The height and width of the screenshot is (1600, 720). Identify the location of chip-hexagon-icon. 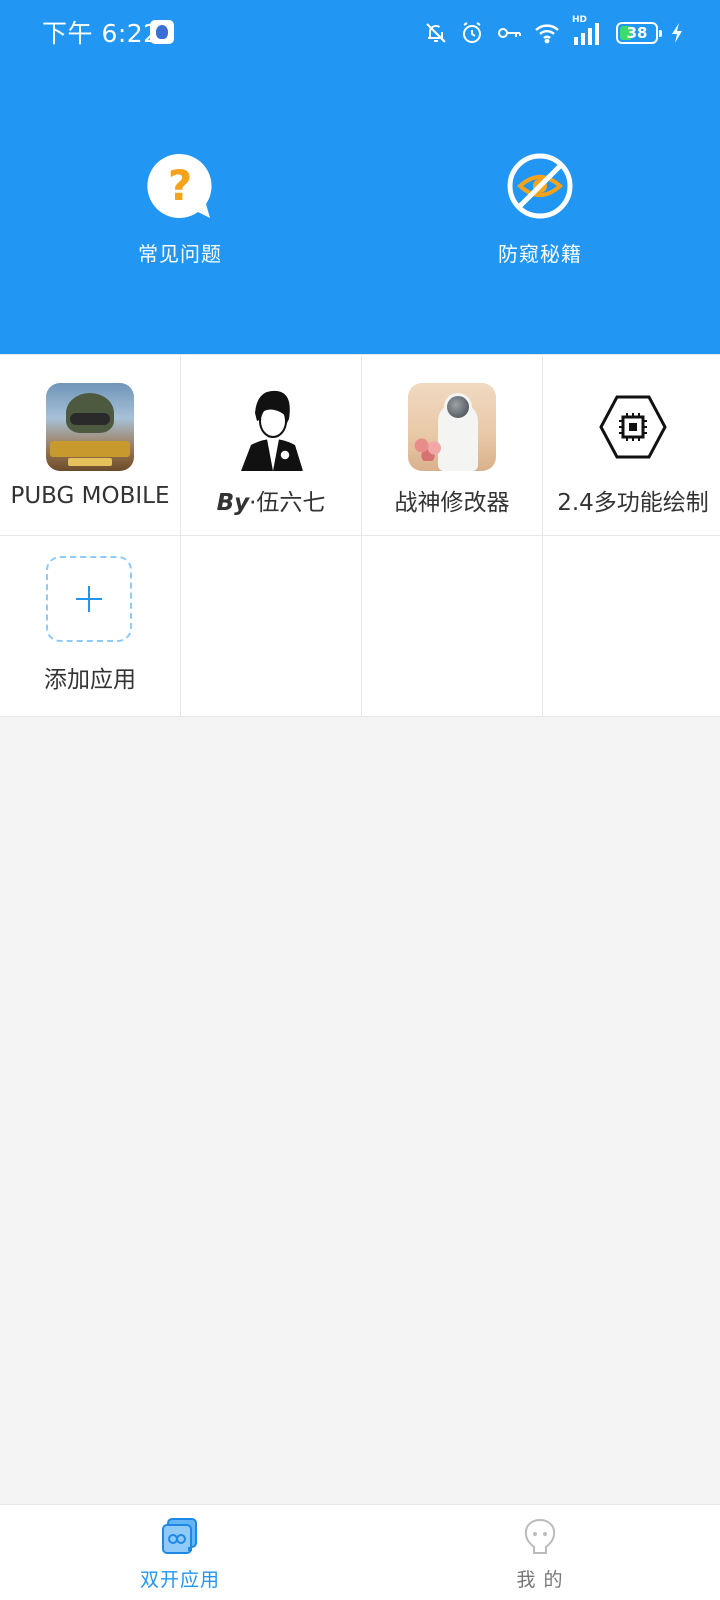
(633, 427).